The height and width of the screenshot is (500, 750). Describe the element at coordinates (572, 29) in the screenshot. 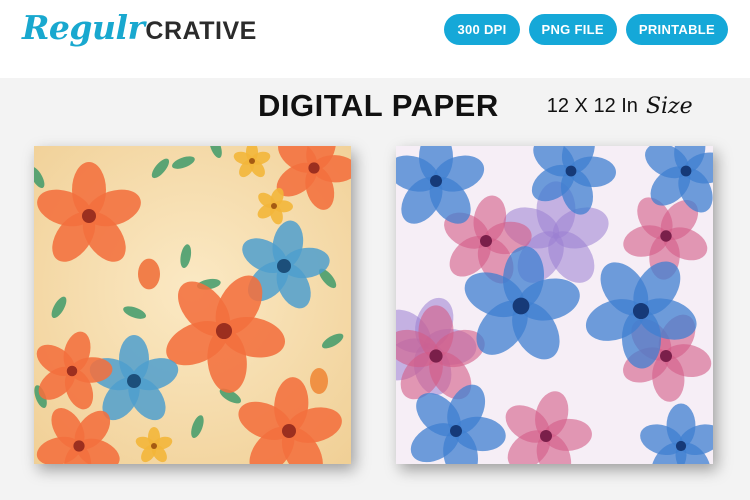

I see `badge-file-type: PNG FILE` at that location.